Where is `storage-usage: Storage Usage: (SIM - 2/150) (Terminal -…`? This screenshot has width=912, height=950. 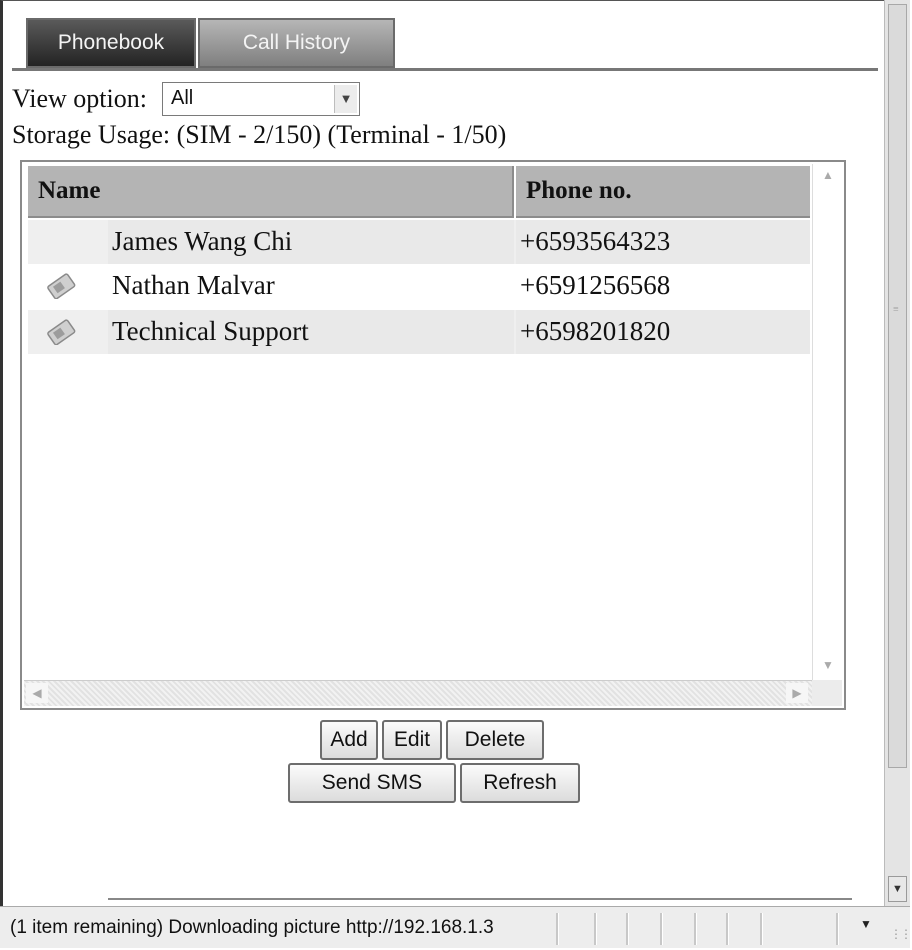 storage-usage: Storage Usage: (SIM - 2/150) (Terminal -… is located at coordinates (259, 134).